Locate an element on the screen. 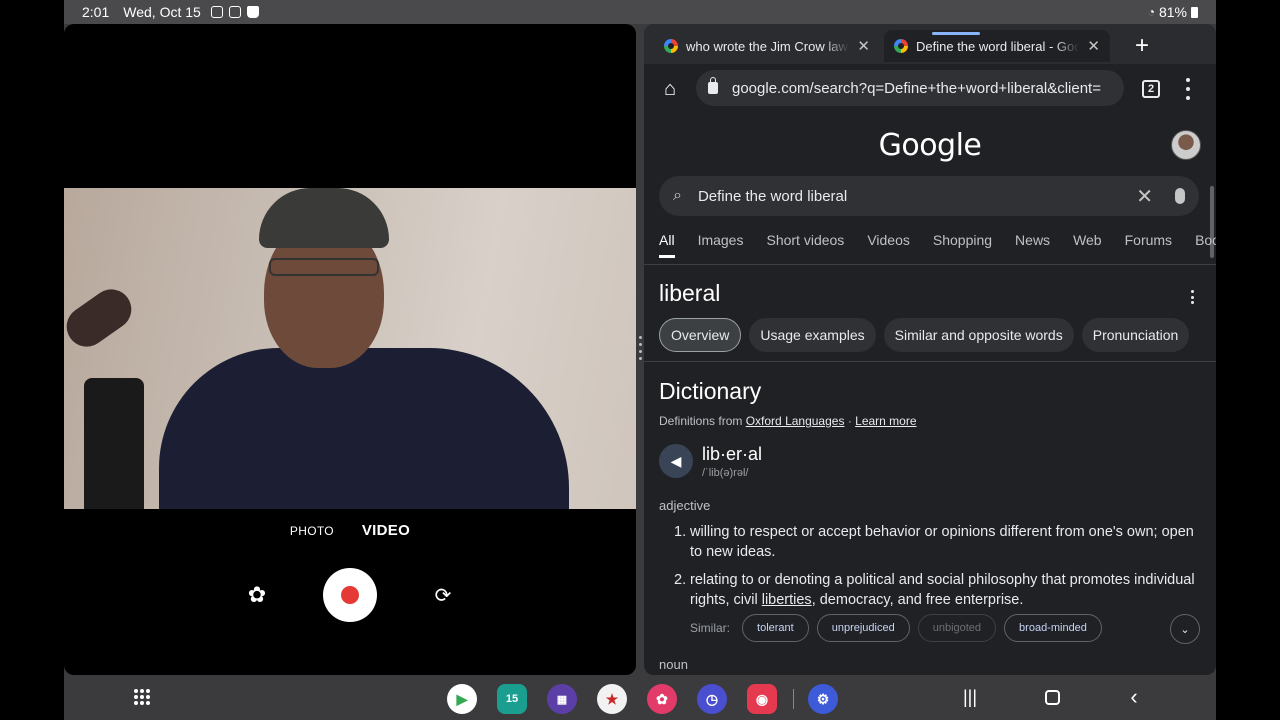 The image size is (1280, 720). chip-usage-examples: Usage examples is located at coordinates (812, 335).